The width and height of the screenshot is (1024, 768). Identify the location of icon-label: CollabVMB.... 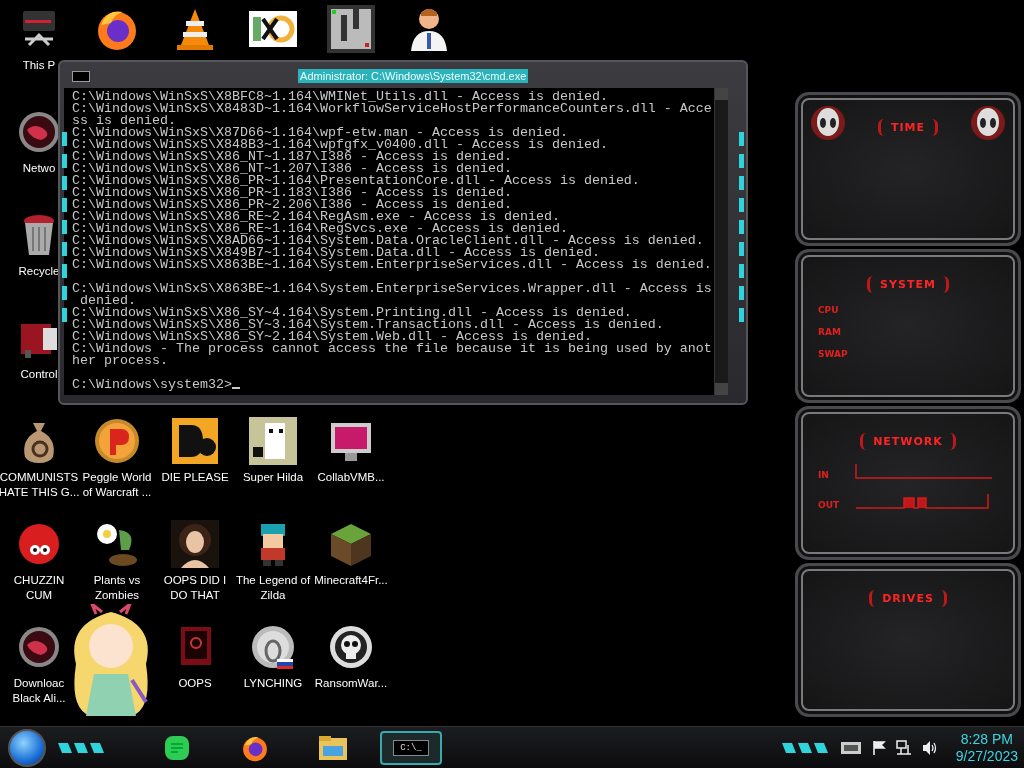
(351, 477).